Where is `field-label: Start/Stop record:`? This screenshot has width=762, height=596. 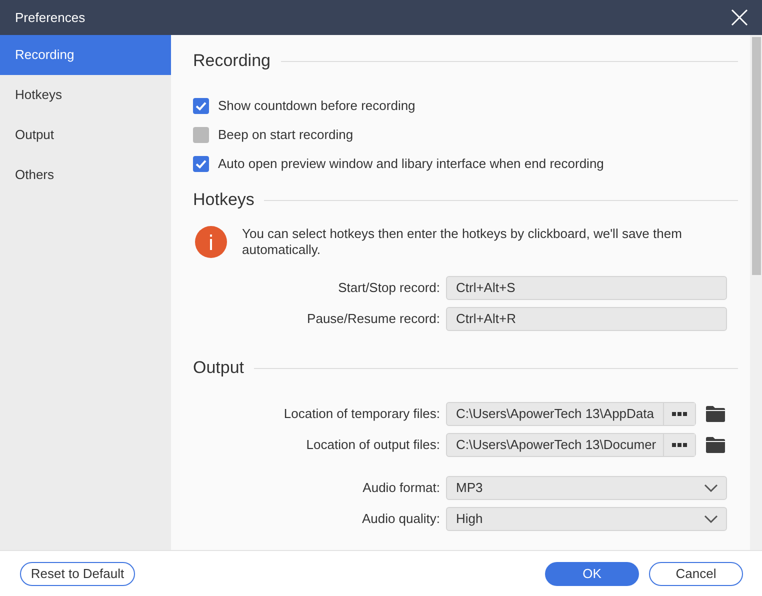
field-label: Start/Stop record: is located at coordinates (389, 287).